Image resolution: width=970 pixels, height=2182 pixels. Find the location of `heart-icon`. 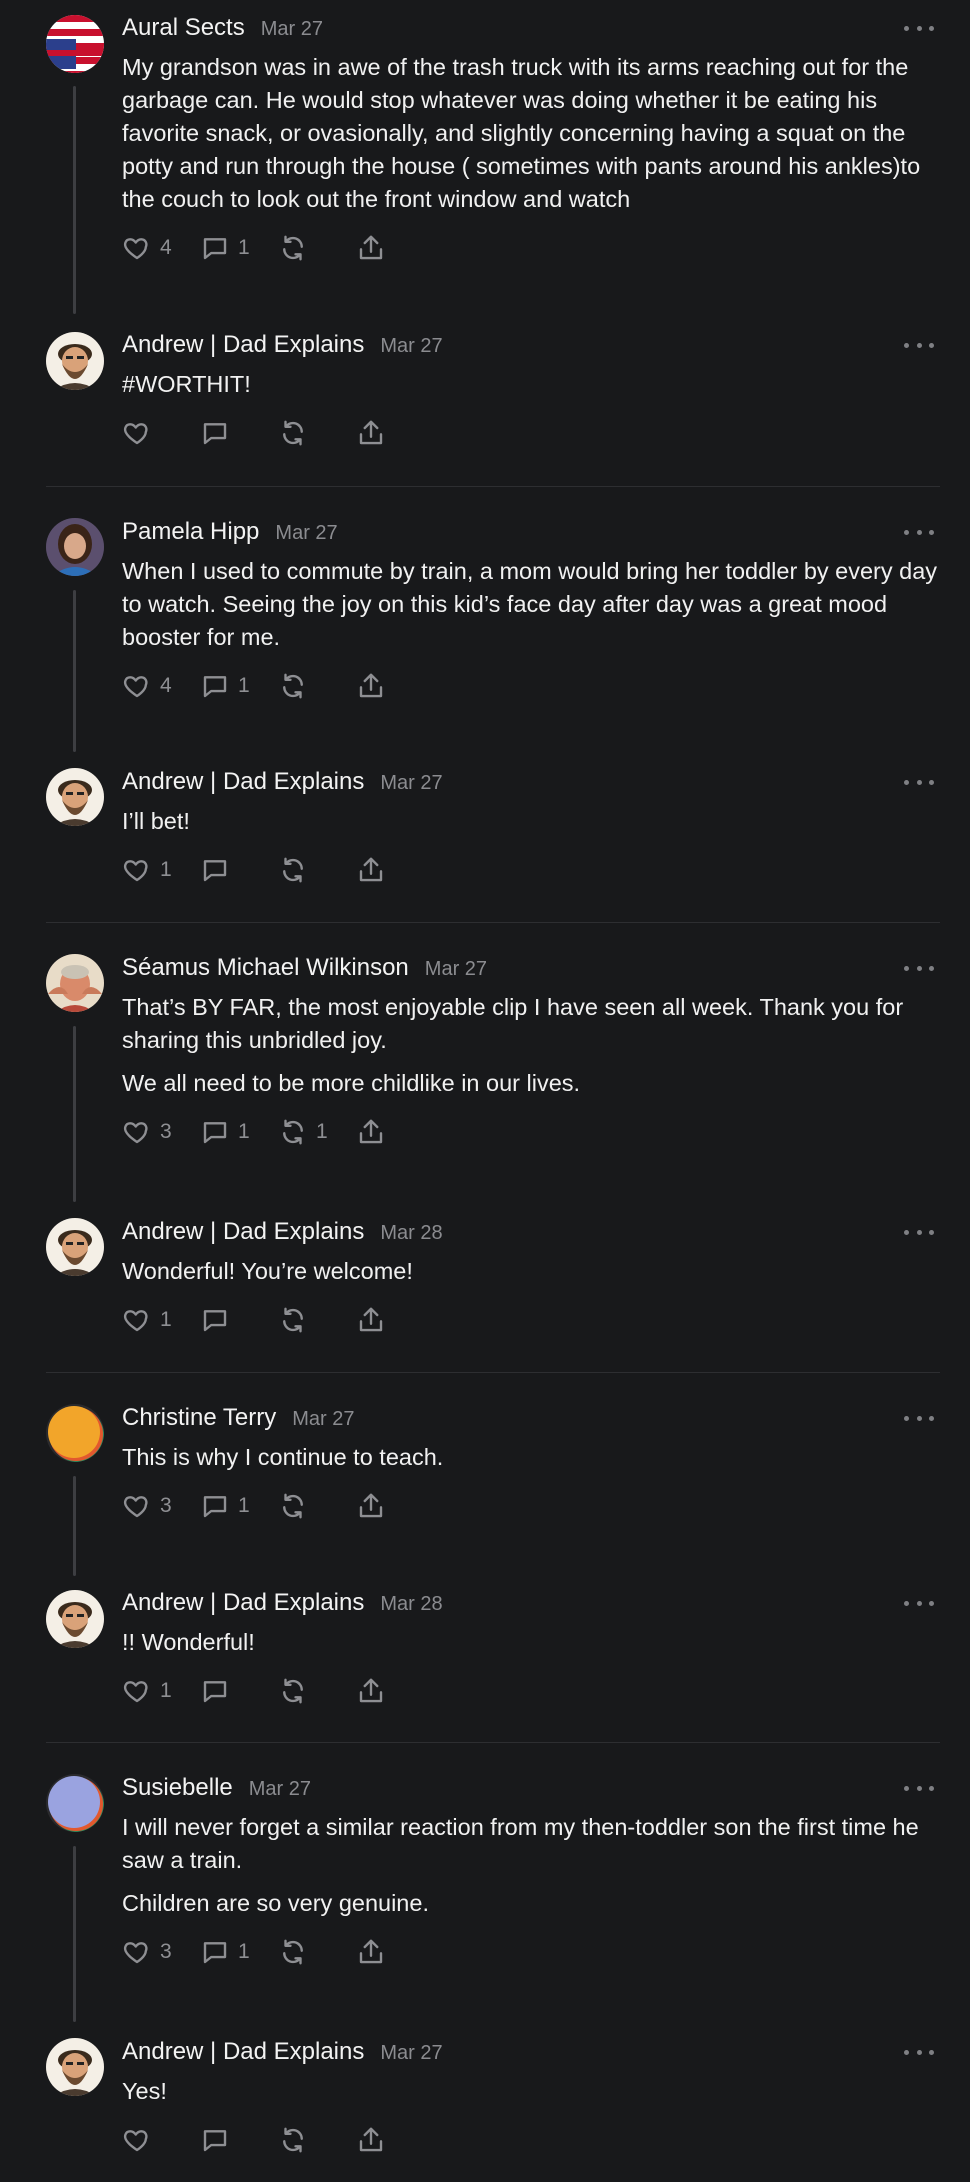

heart-icon is located at coordinates (135, 1507).